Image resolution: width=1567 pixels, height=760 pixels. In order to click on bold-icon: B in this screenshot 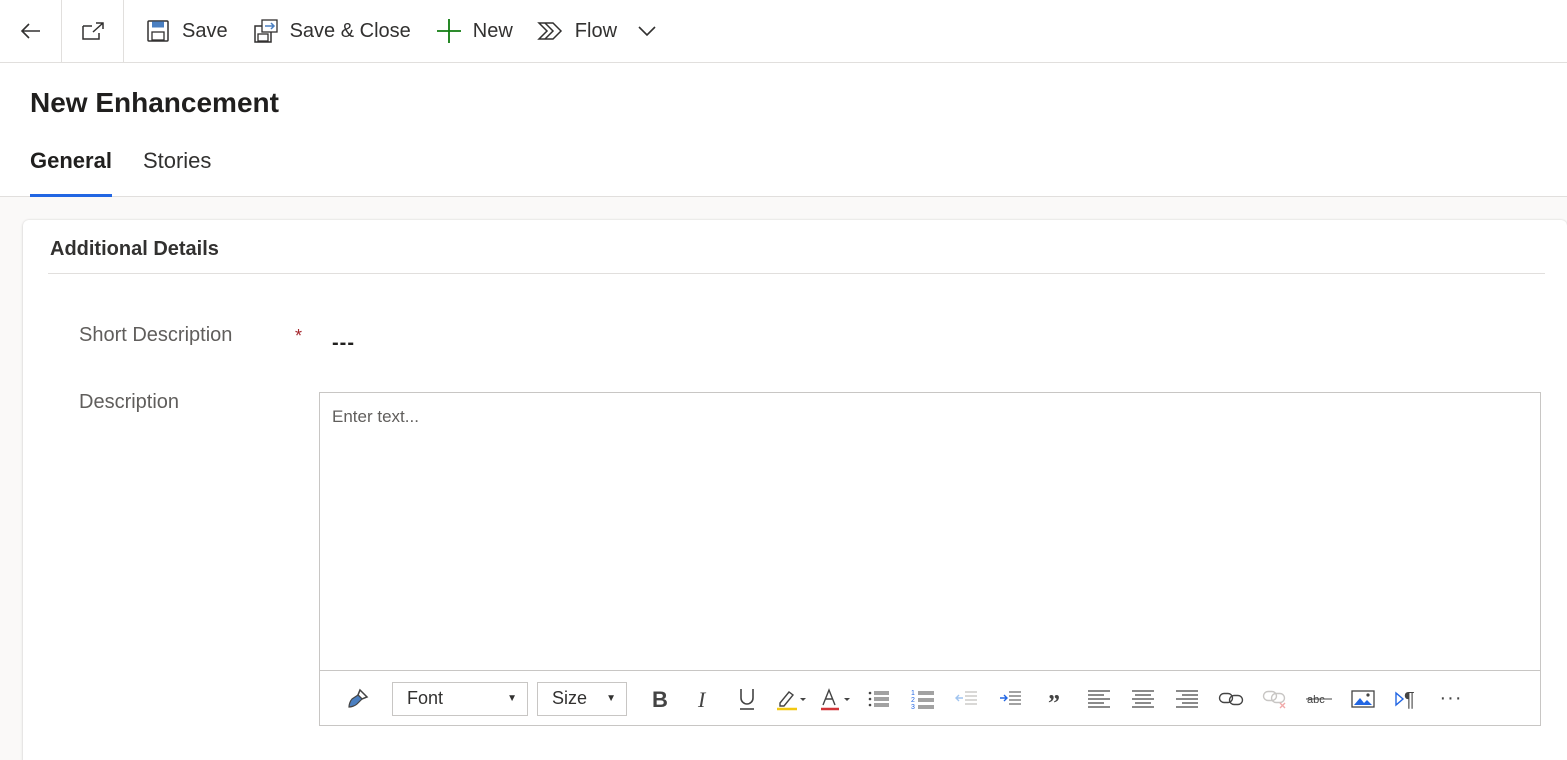, I will do `click(660, 699)`.